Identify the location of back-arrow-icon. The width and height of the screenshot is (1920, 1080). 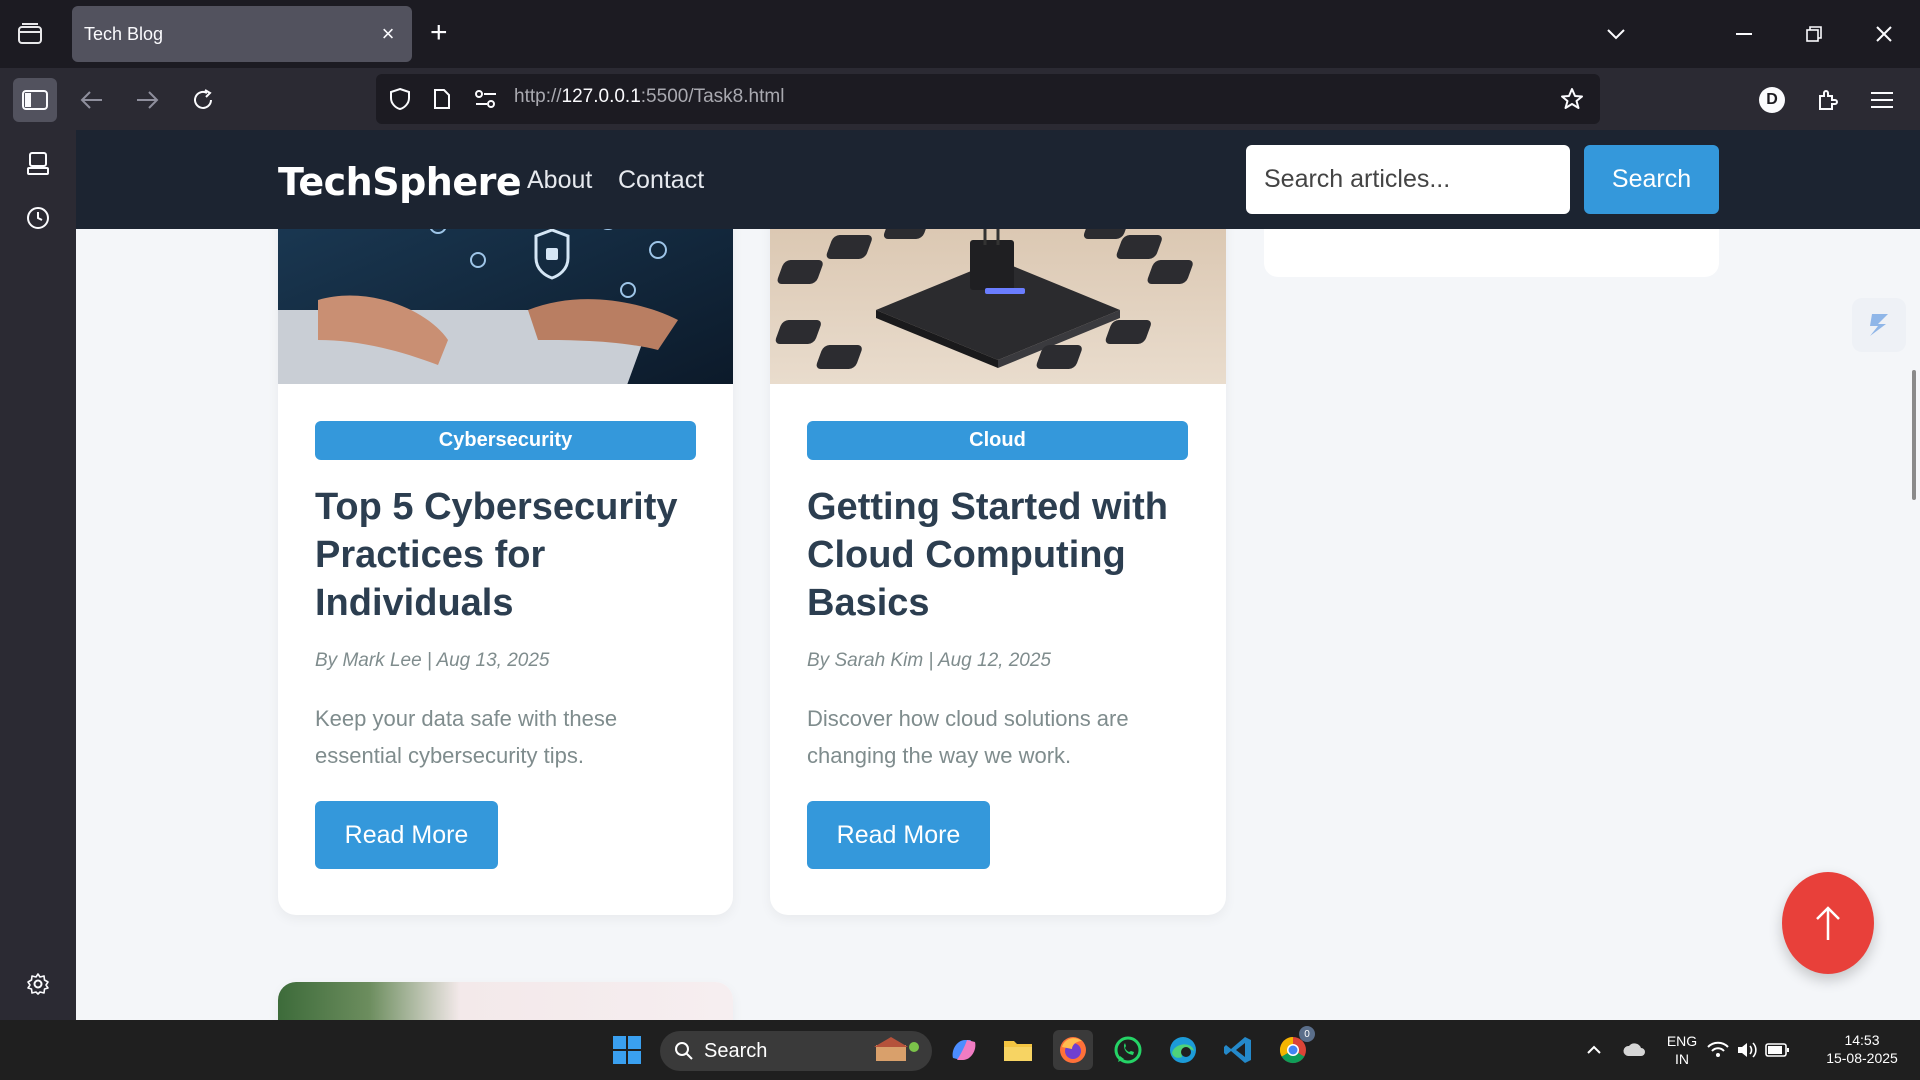
(92, 100).